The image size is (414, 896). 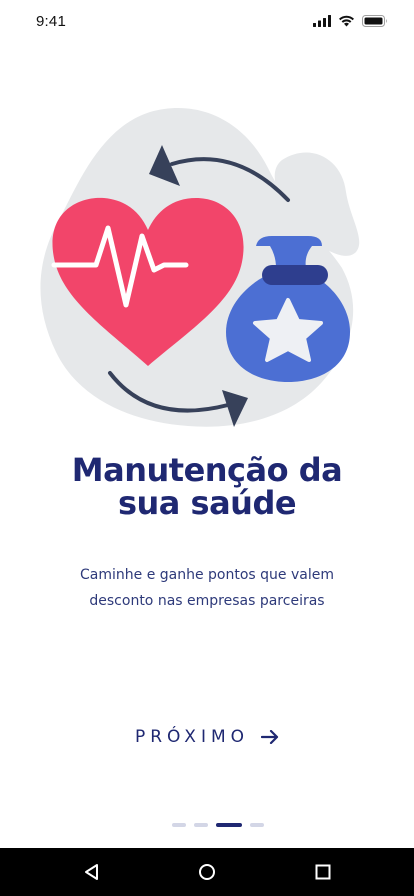 I want to click on wifi-icon, so click(x=346, y=21).